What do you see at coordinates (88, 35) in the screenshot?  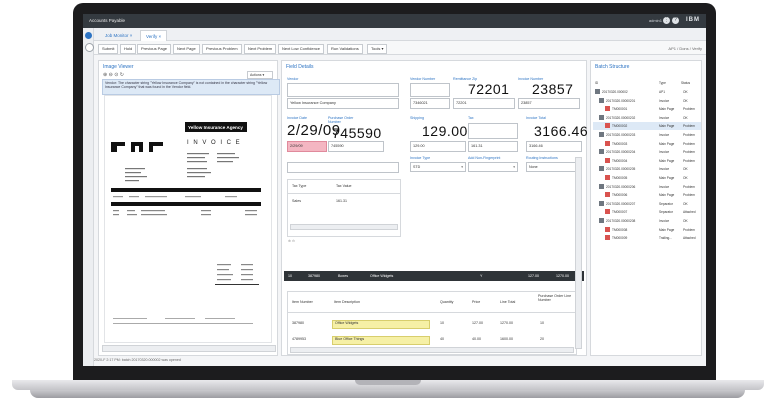 I see `home-icon` at bounding box center [88, 35].